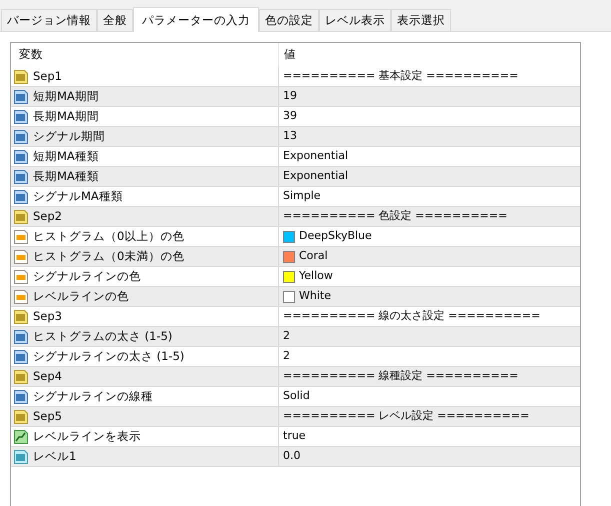 Image resolution: width=611 pixels, height=506 pixels. What do you see at coordinates (108, 236) in the screenshot?
I see `parameter-name: ヒストグラム（0以上）の色` at bounding box center [108, 236].